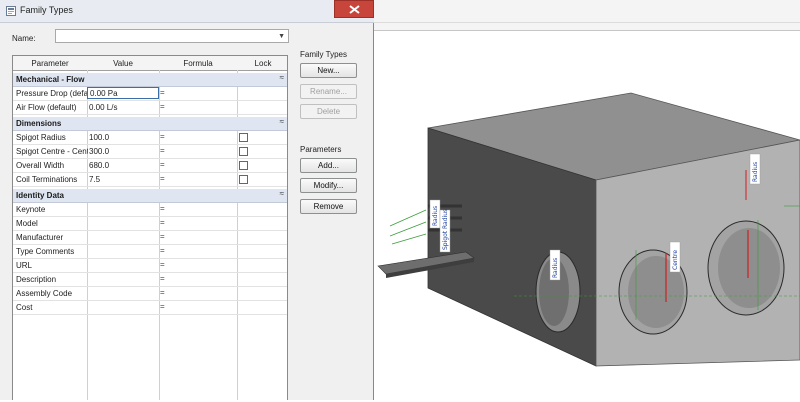 This screenshot has width=800, height=402. I want to click on table-row: Spigot Centre - Centre 300.0 =, so click(150, 152).